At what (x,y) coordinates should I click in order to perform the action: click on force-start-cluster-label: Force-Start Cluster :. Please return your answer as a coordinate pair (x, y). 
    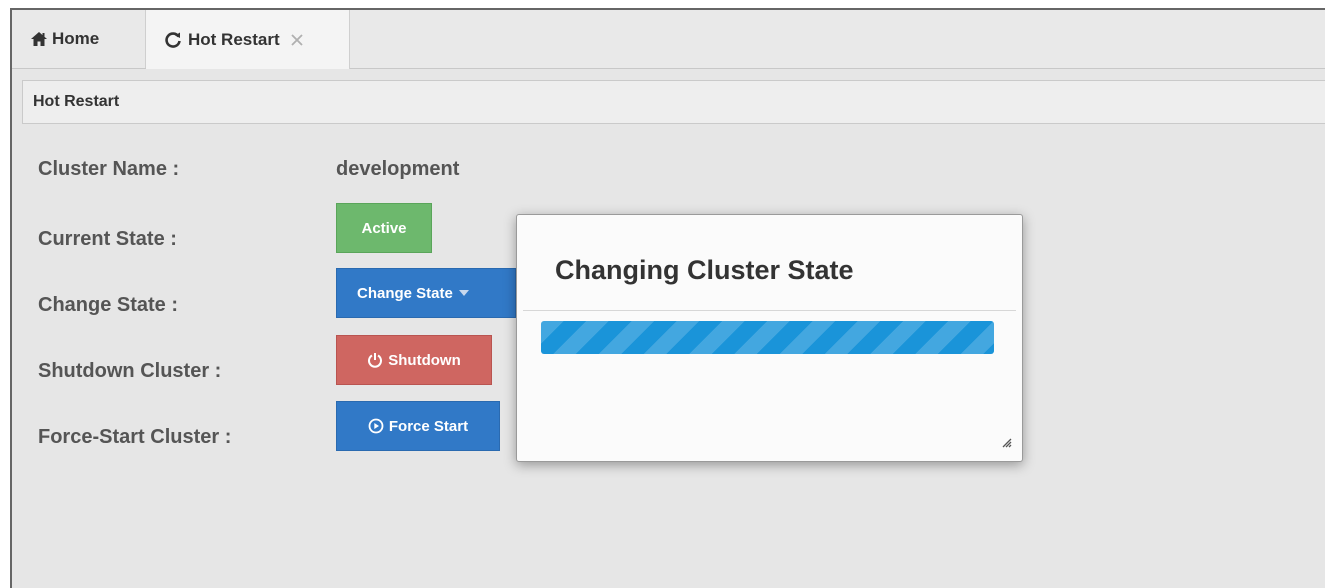
    Looking at the image, I should click on (135, 437).